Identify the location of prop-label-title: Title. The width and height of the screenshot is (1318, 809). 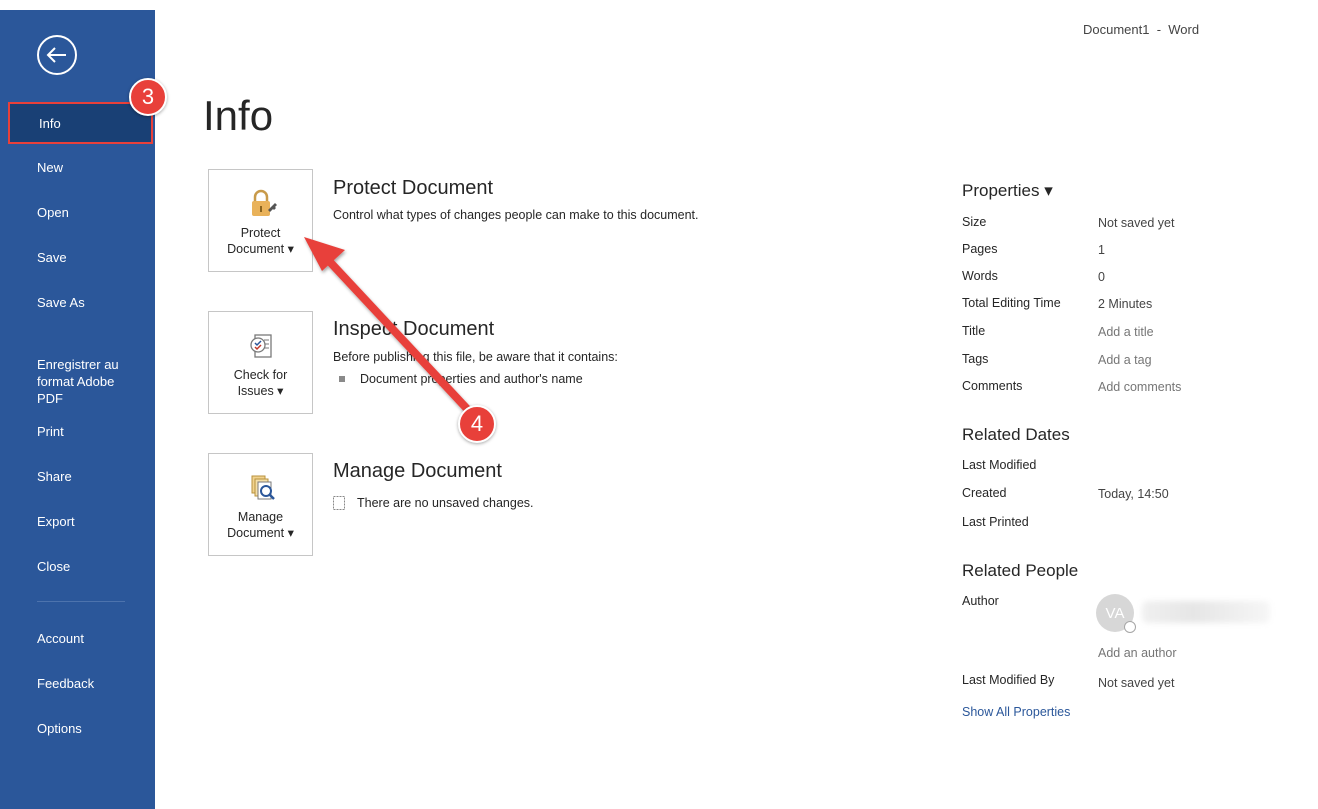
(974, 331).